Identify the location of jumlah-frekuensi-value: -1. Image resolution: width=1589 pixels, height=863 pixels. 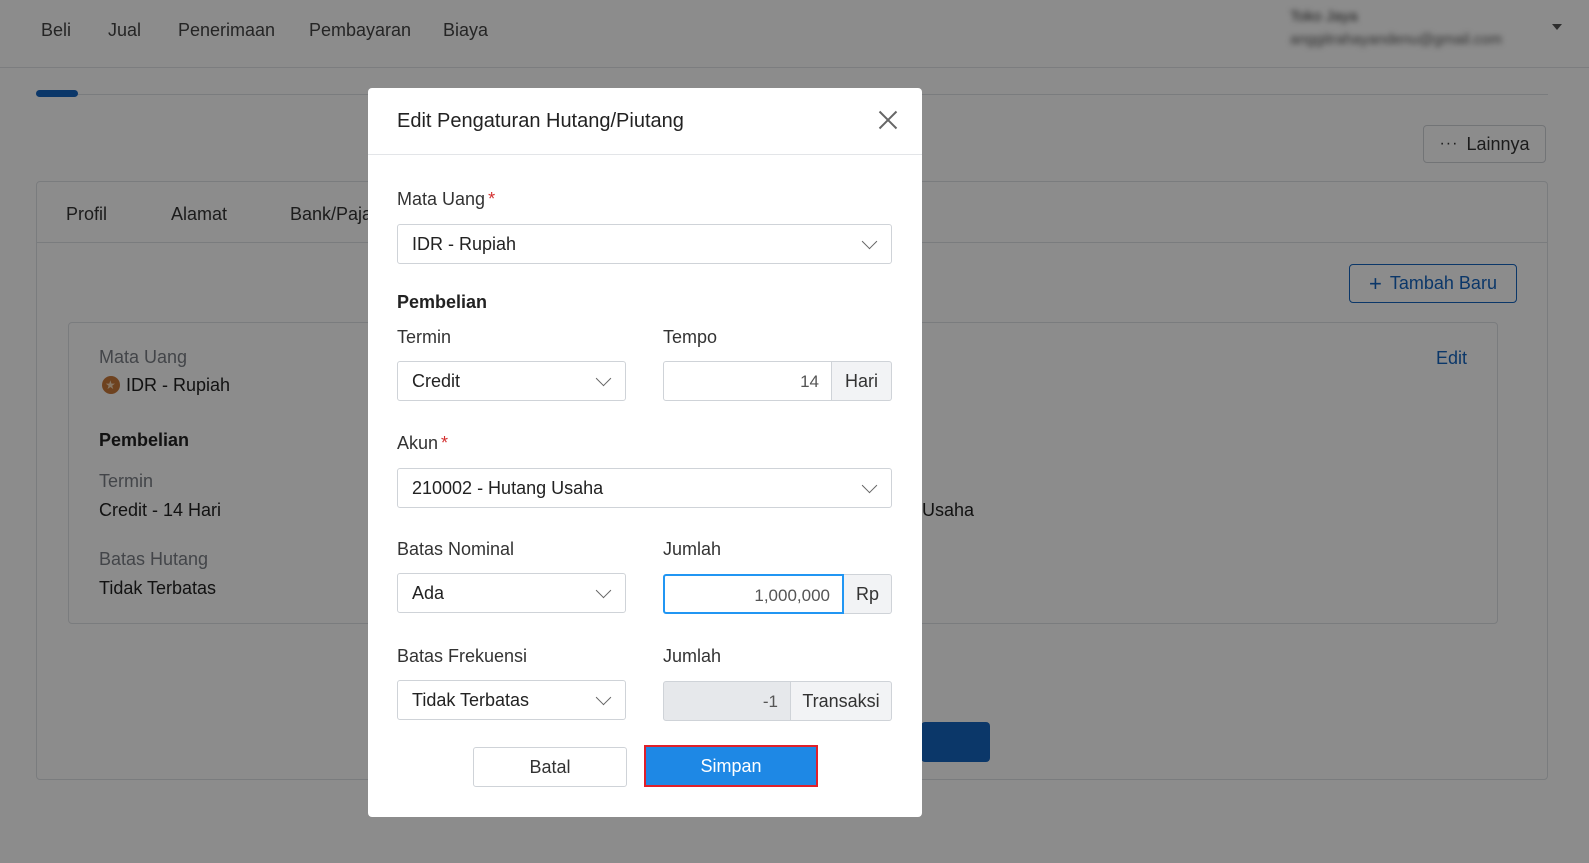
(770, 701).